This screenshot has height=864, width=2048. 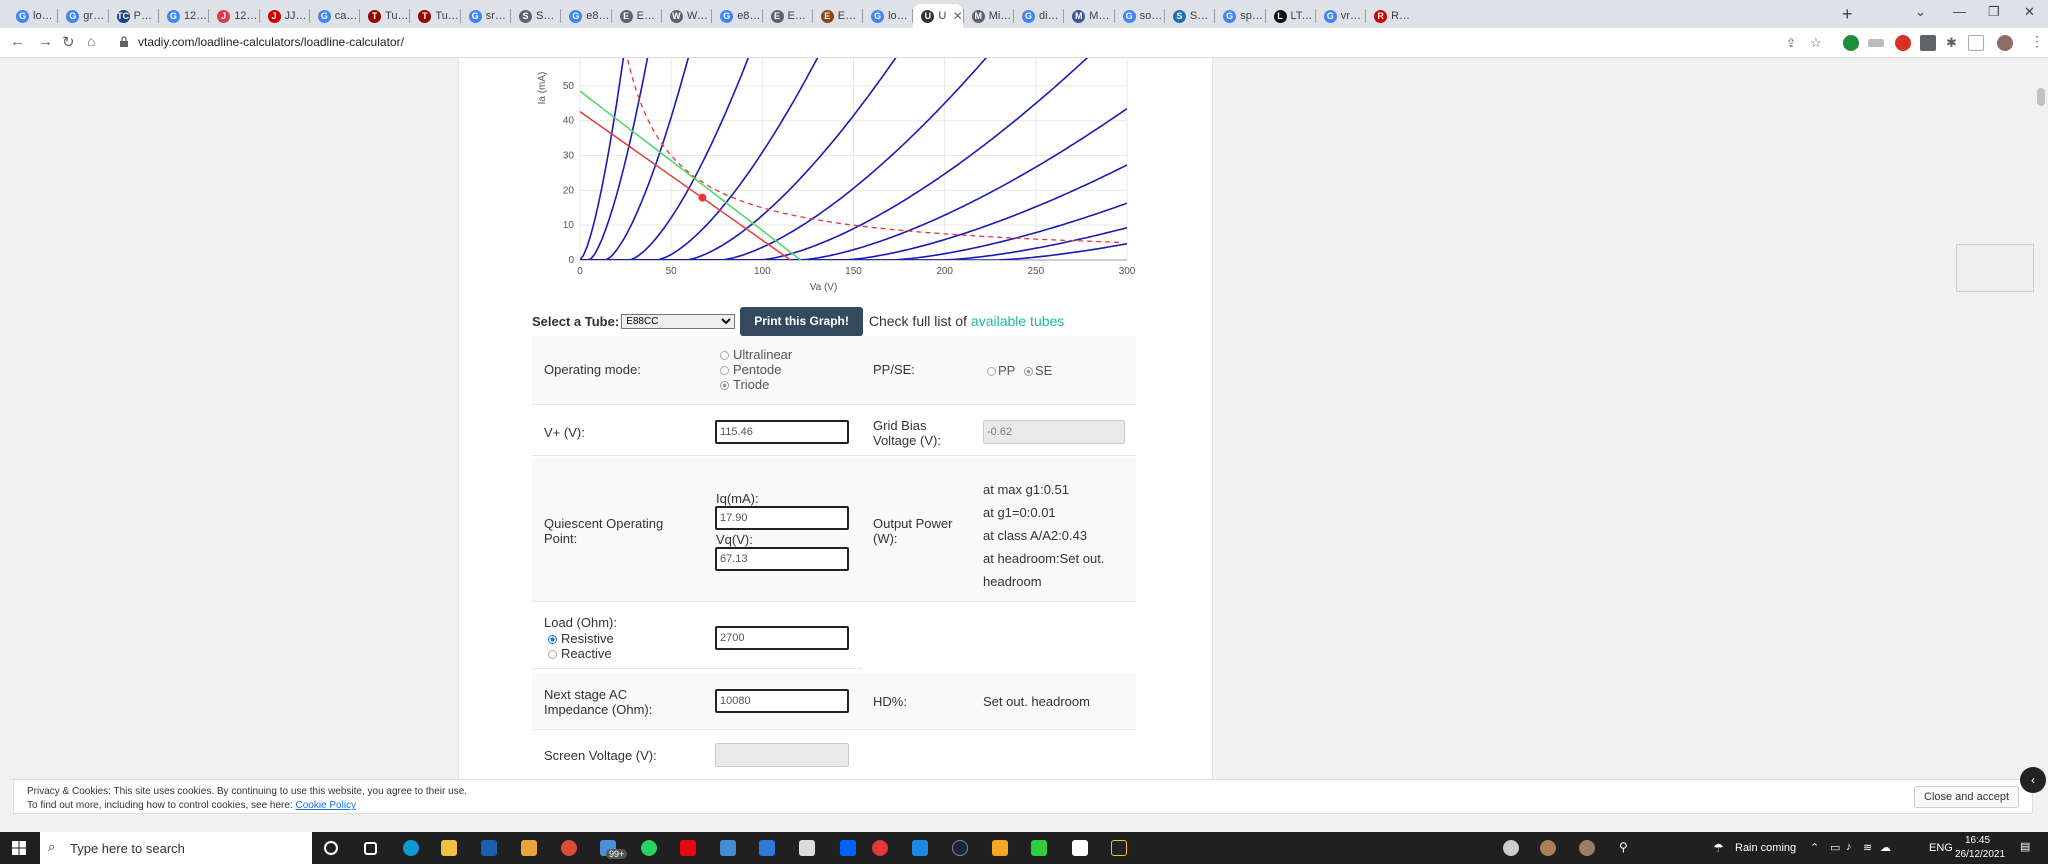 I want to click on browser-tab: Gspice tu, so click(x=1239, y=16).